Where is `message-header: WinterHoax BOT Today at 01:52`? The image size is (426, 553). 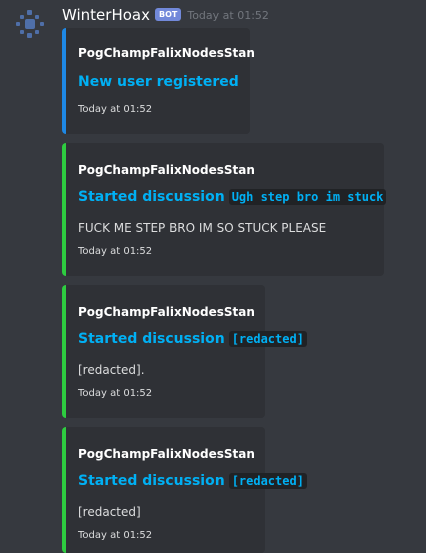 message-header: WinterHoax BOT Today at 01:52 is located at coordinates (165, 15).